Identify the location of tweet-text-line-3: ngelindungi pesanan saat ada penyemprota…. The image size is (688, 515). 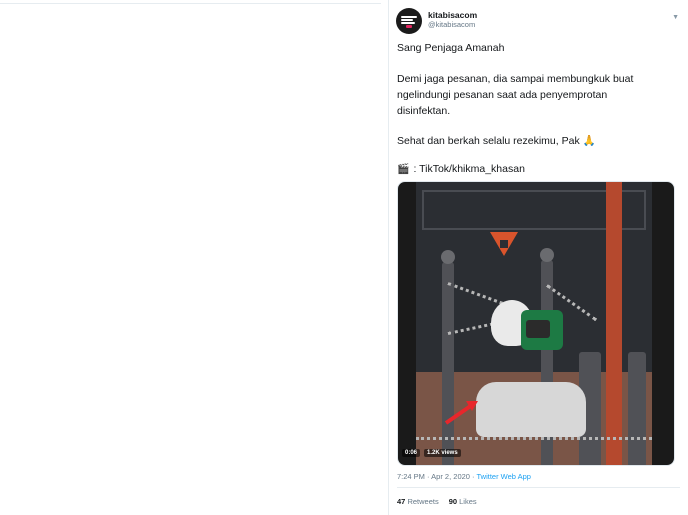
(502, 95).